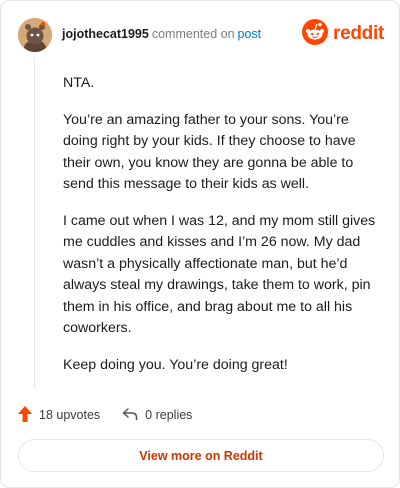 This screenshot has height=488, width=400. Describe the element at coordinates (250, 34) in the screenshot. I see `post-link: post` at that location.